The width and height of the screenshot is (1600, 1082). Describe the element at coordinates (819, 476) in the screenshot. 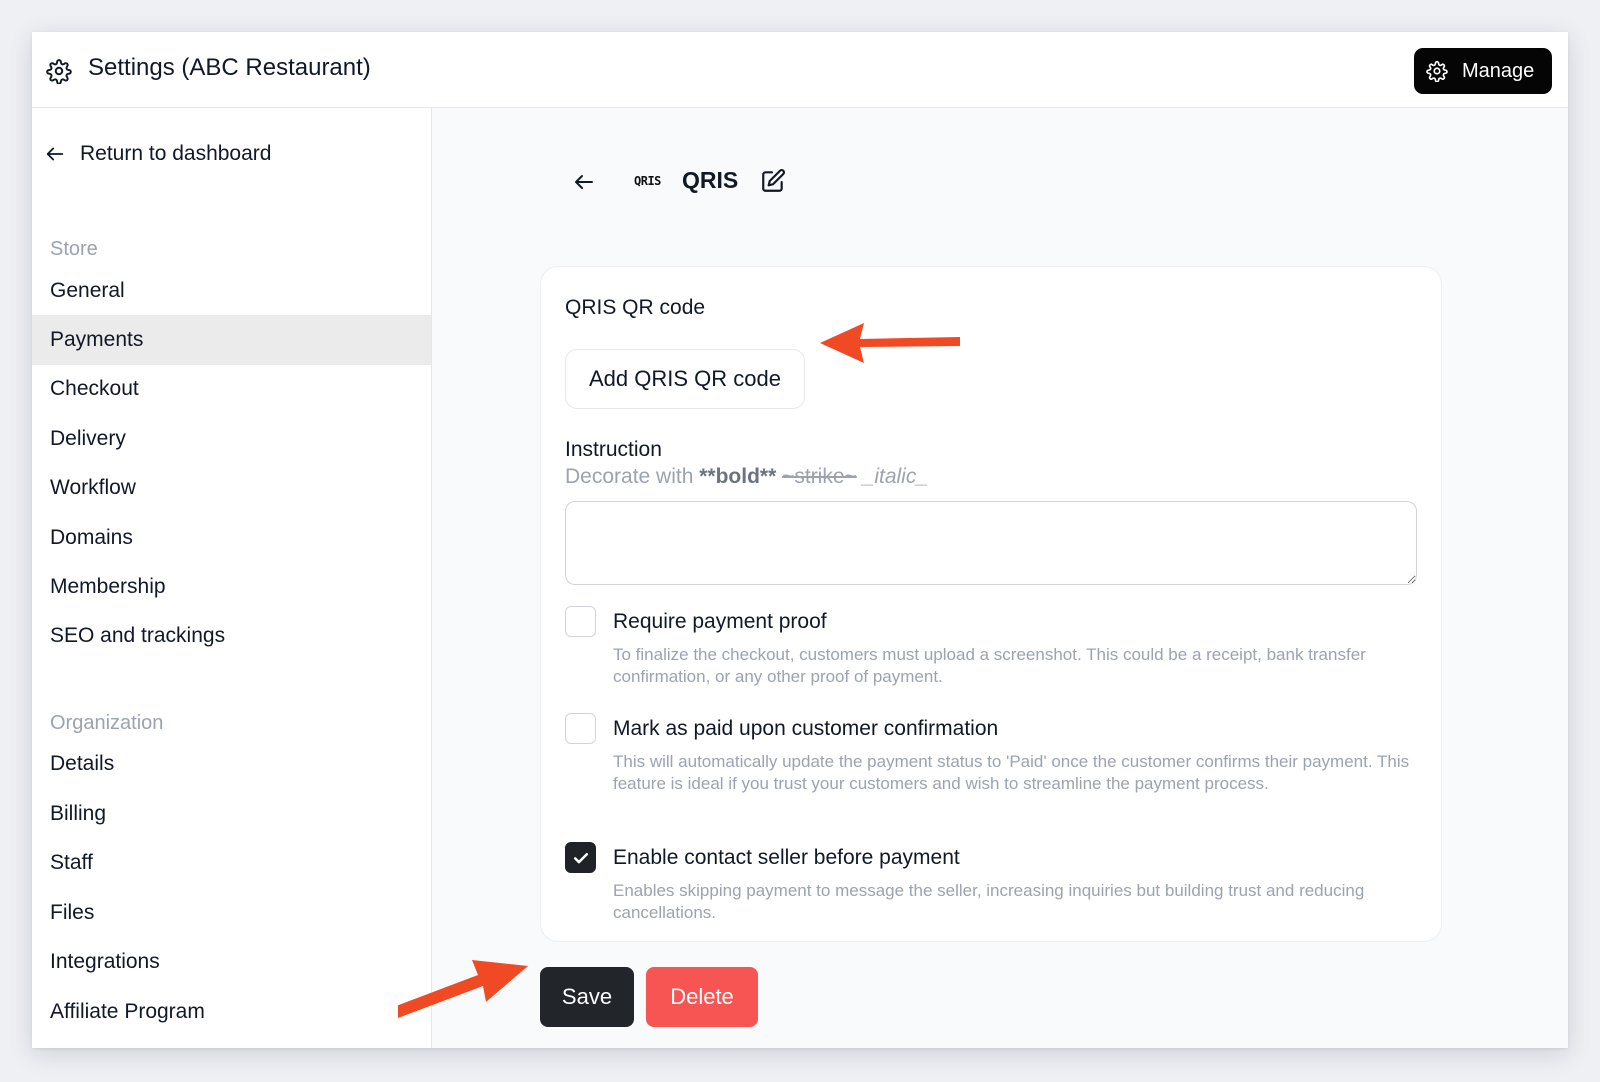

I see `hint-strike: ~strike~` at that location.